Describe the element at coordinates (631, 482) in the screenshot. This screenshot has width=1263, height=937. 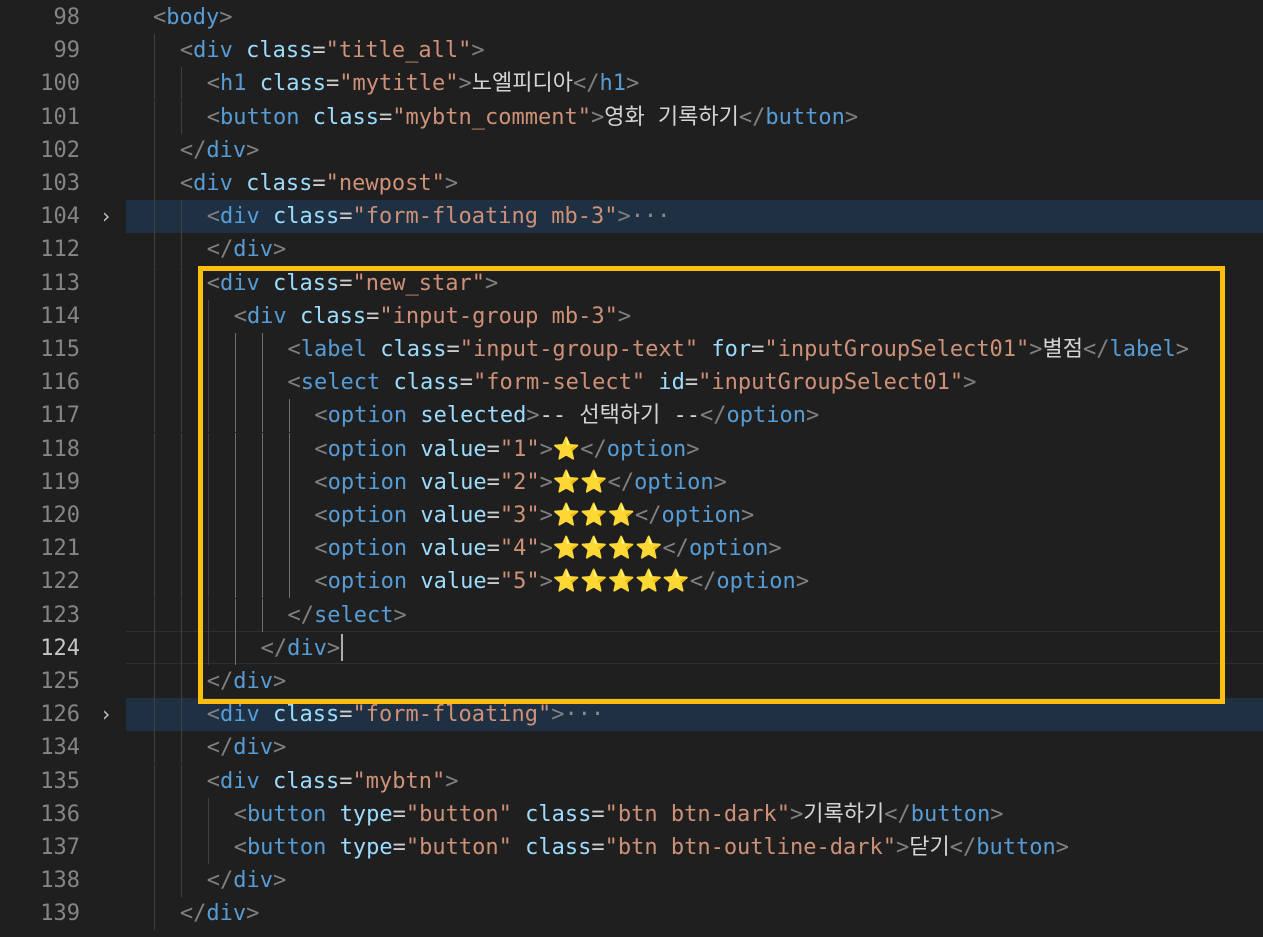
I see `code-line: 119 <option value="2">⭐⭐</option>` at that location.